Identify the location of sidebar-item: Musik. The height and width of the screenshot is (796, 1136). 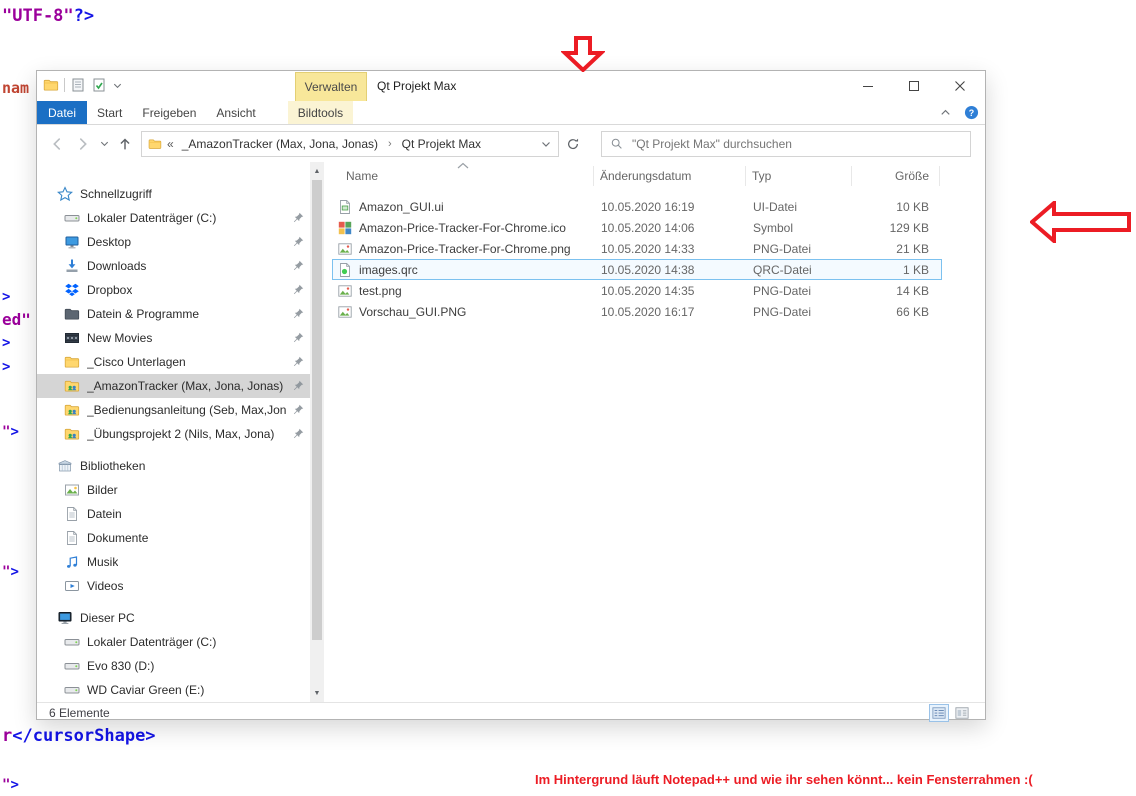
(173, 562).